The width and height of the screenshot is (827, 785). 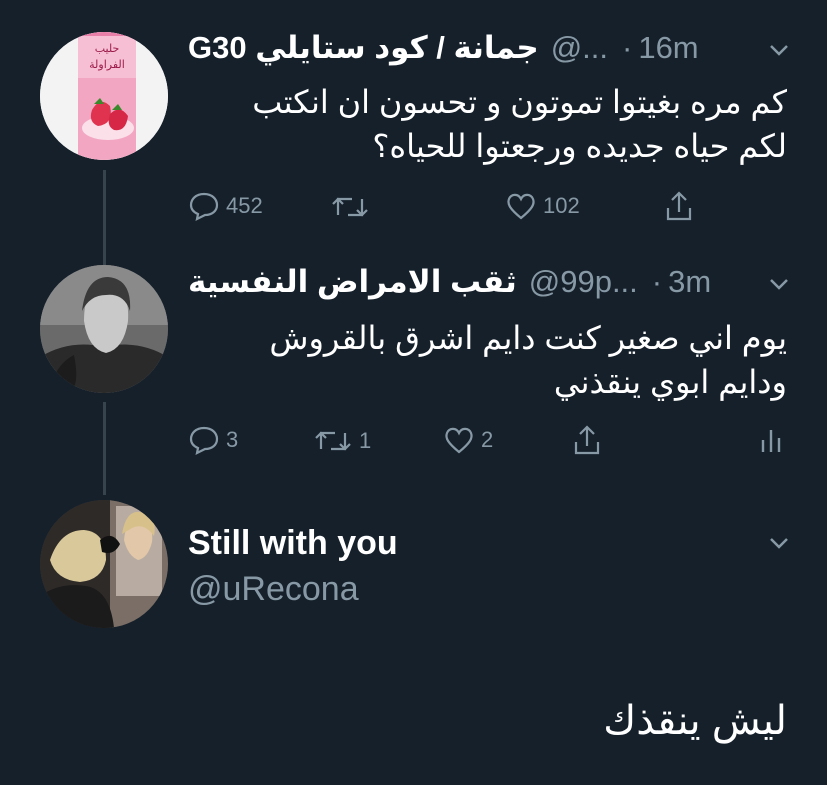 I want to click on tweet-line: كم مره بغيتوا تموتون و تحسون ان انكتب, so click(x=519, y=102).